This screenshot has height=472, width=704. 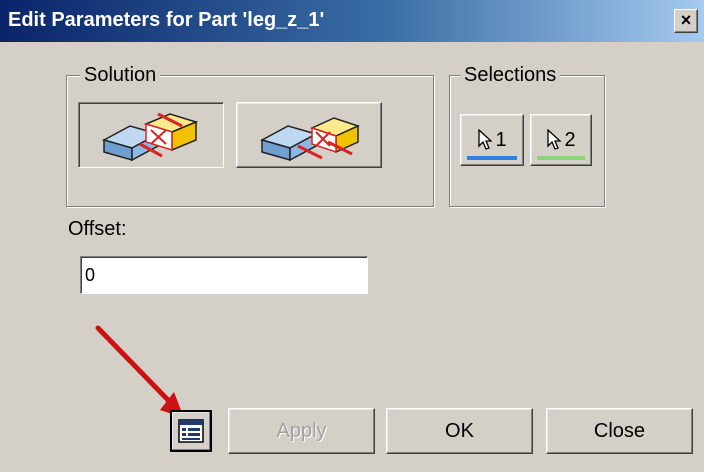 What do you see at coordinates (492, 158) in the screenshot?
I see `selection-1-color-bar` at bounding box center [492, 158].